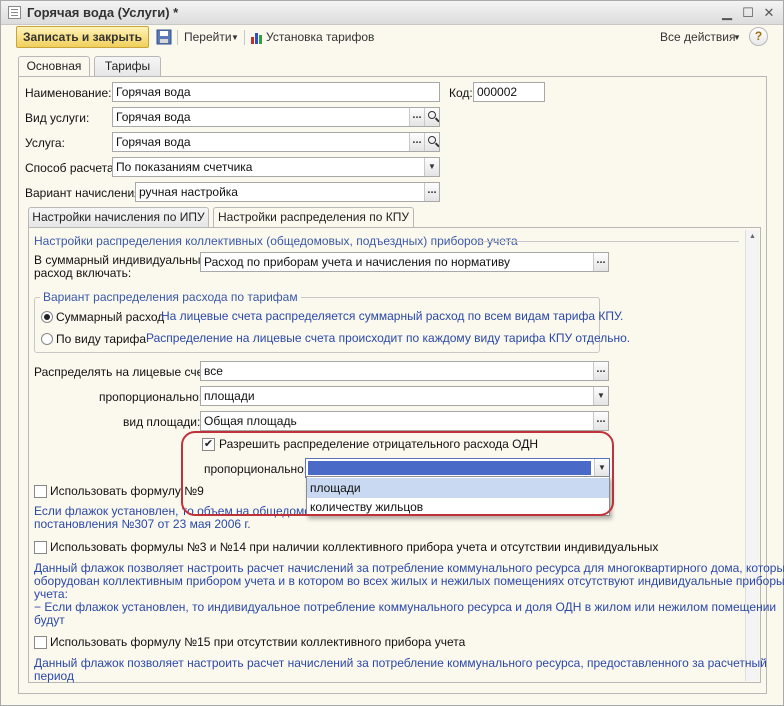  Describe the element at coordinates (121, 260) in the screenshot. I see `total-label: В суммарный индивидуальный` at that location.